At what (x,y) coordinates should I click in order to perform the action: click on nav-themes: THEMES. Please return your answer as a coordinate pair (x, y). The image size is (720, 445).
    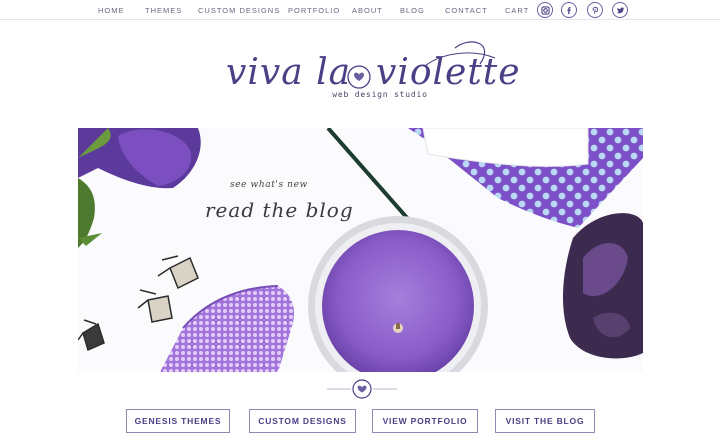
    Looking at the image, I should click on (171, 10).